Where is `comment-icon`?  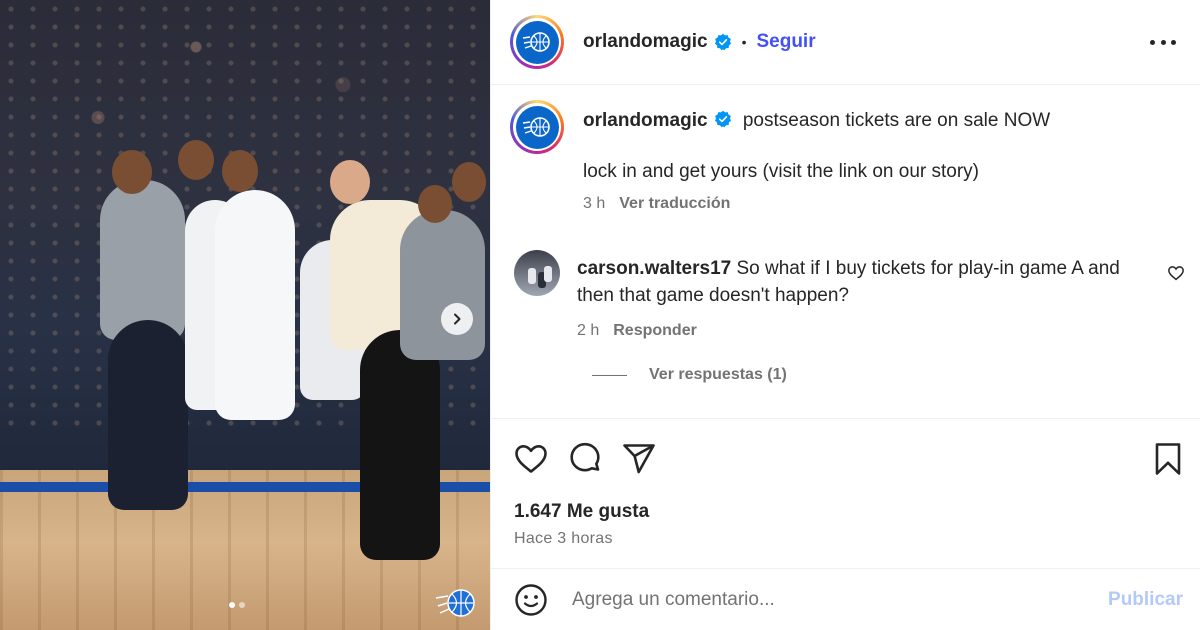
comment-icon is located at coordinates (585, 459).